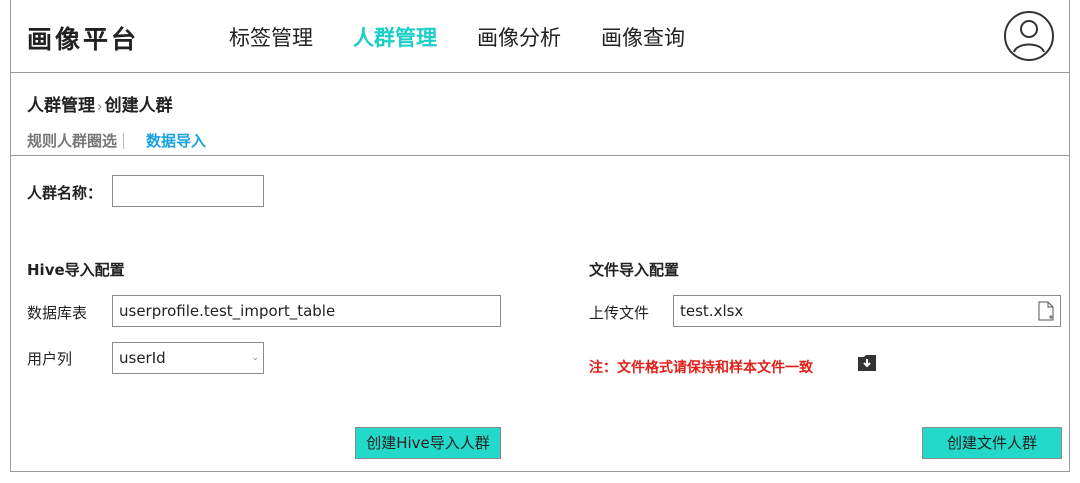  I want to click on file-icon, so click(1046, 316).